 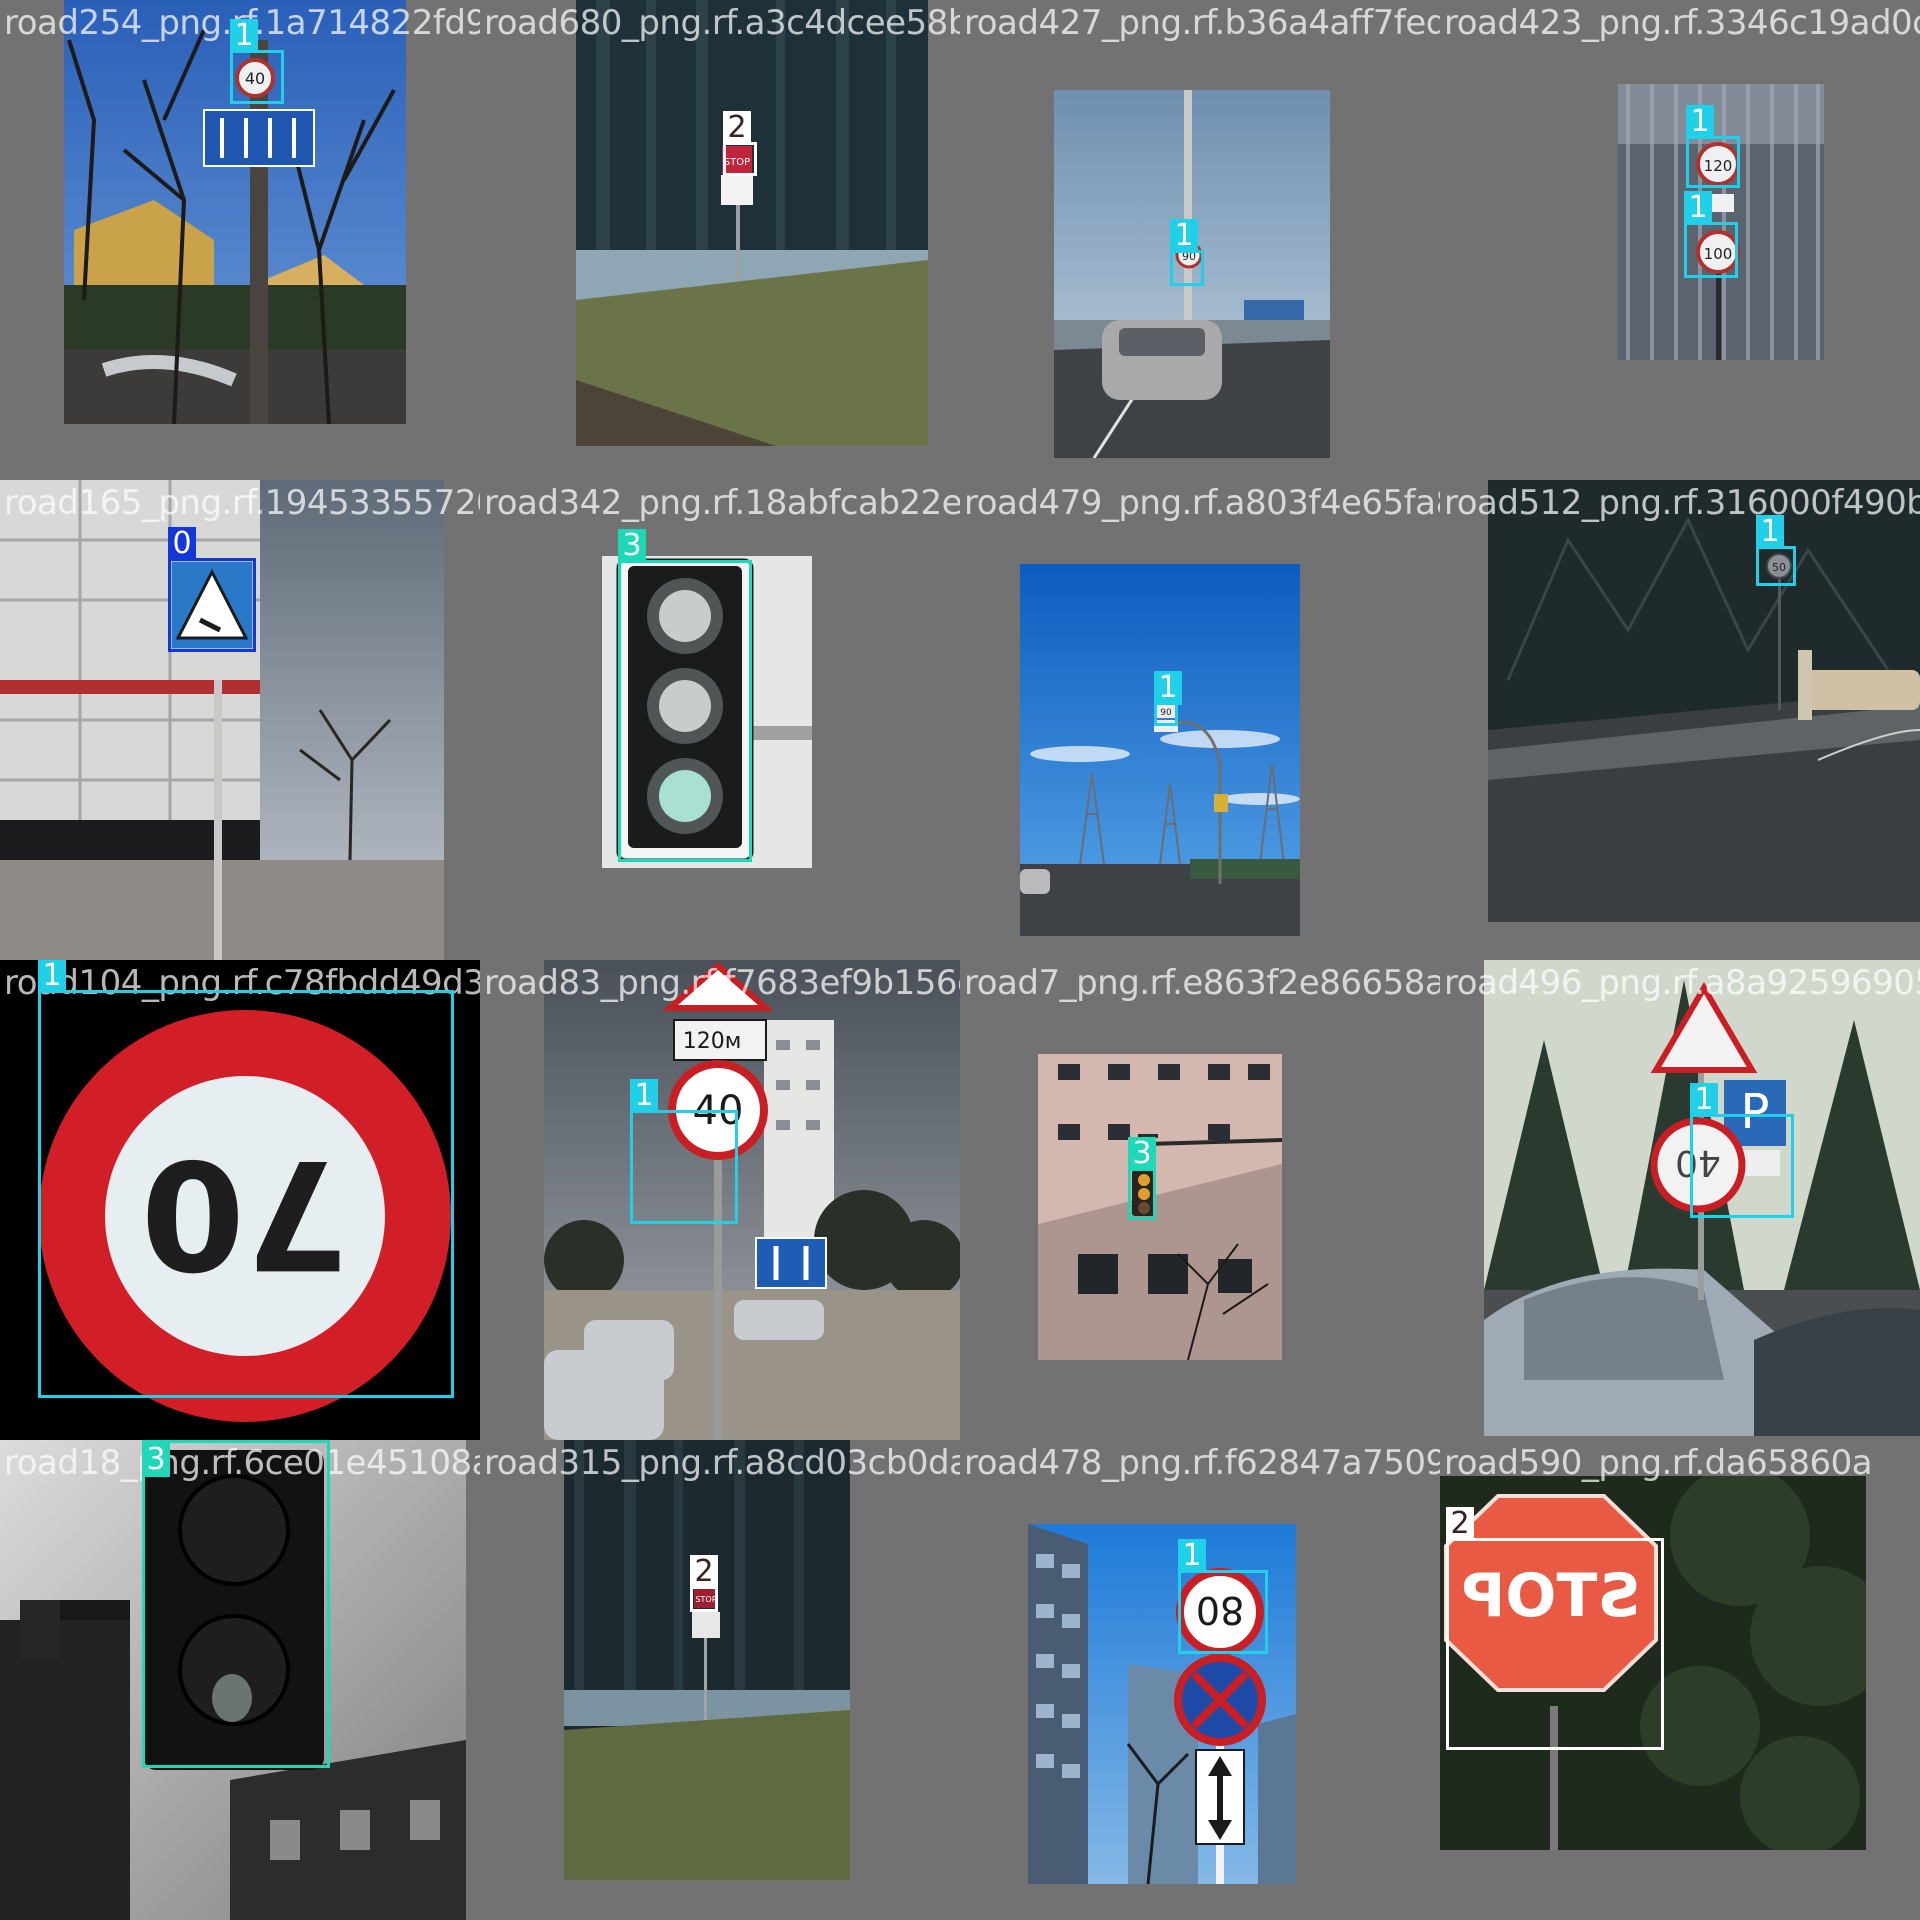 I want to click on tile: 90 road427_png.rf.b36a4aff7fed73487 1, so click(x=1200, y=240).